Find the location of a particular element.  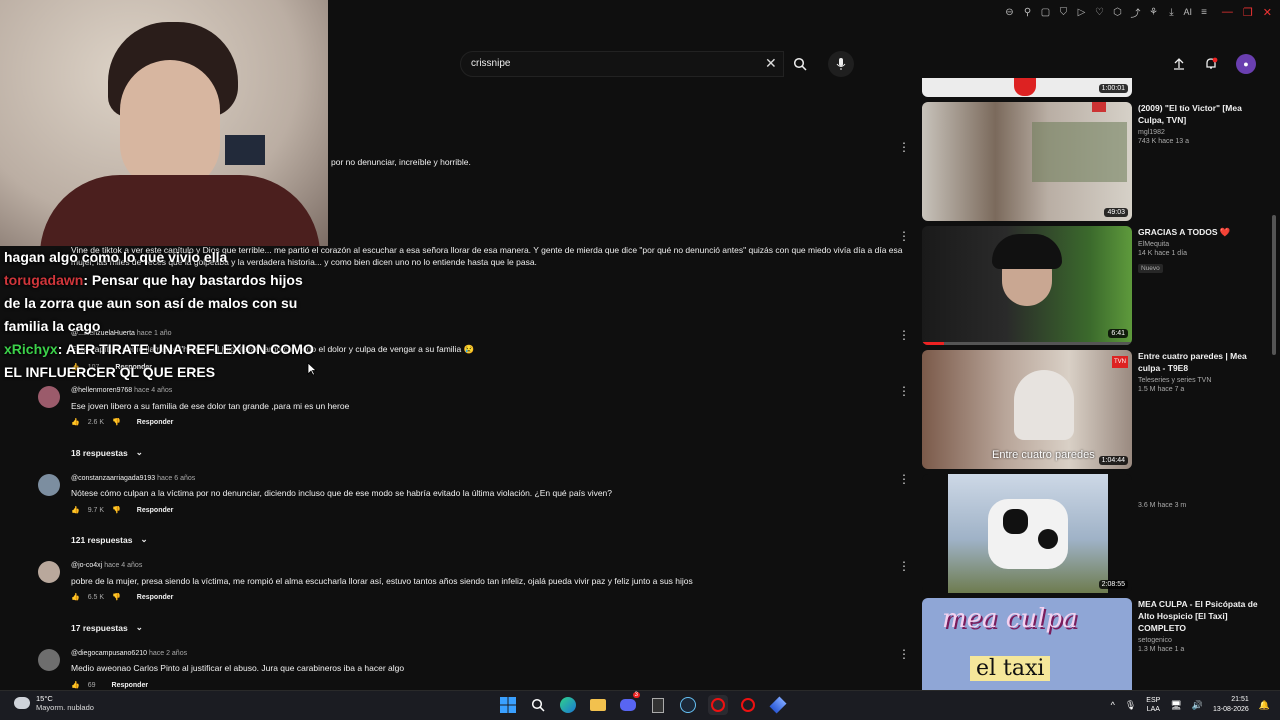

clear-search-icon: ✕ is located at coordinates (771, 63).